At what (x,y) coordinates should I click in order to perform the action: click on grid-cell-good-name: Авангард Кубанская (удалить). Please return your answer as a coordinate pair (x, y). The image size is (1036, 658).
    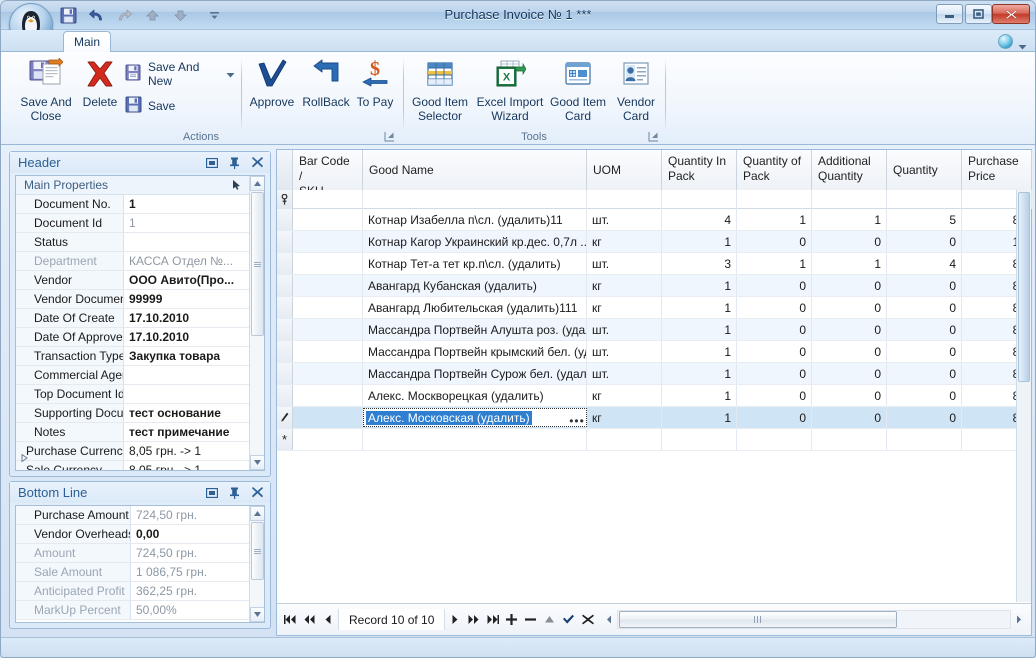
    Looking at the image, I should click on (475, 285).